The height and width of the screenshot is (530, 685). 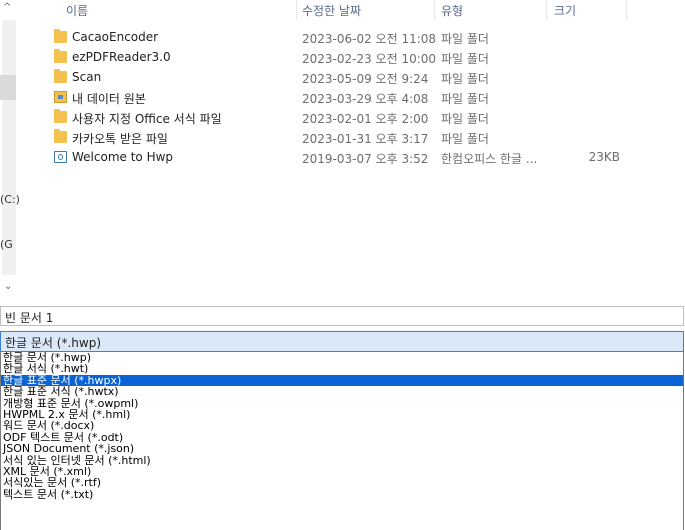 I want to click on file-row: ezPDFReader3.0 2023-02-23 오전 10:00 파일 폴더, so click(x=352, y=58).